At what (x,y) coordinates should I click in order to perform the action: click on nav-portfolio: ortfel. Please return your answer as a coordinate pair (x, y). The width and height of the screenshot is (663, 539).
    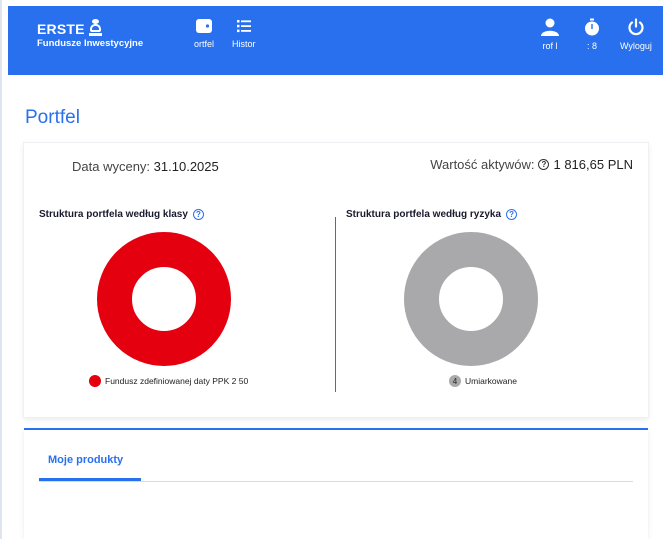
    Looking at the image, I should click on (204, 33).